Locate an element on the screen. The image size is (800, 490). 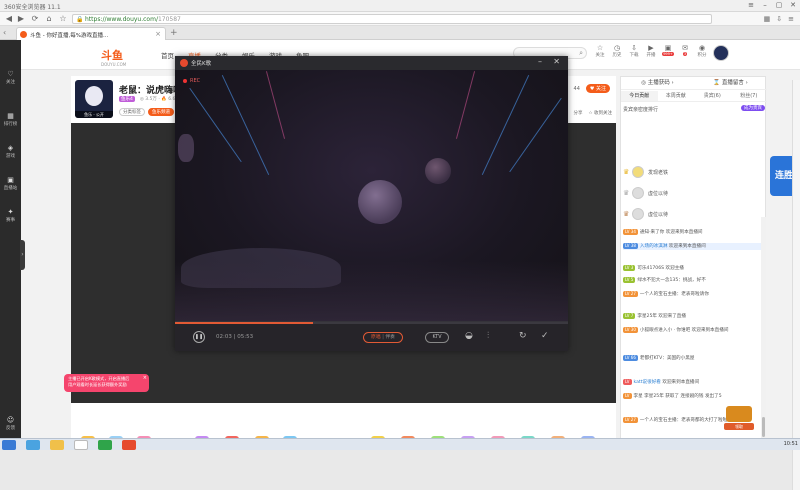
equalizer-icon: ⫶ is located at coordinates (488, 336).